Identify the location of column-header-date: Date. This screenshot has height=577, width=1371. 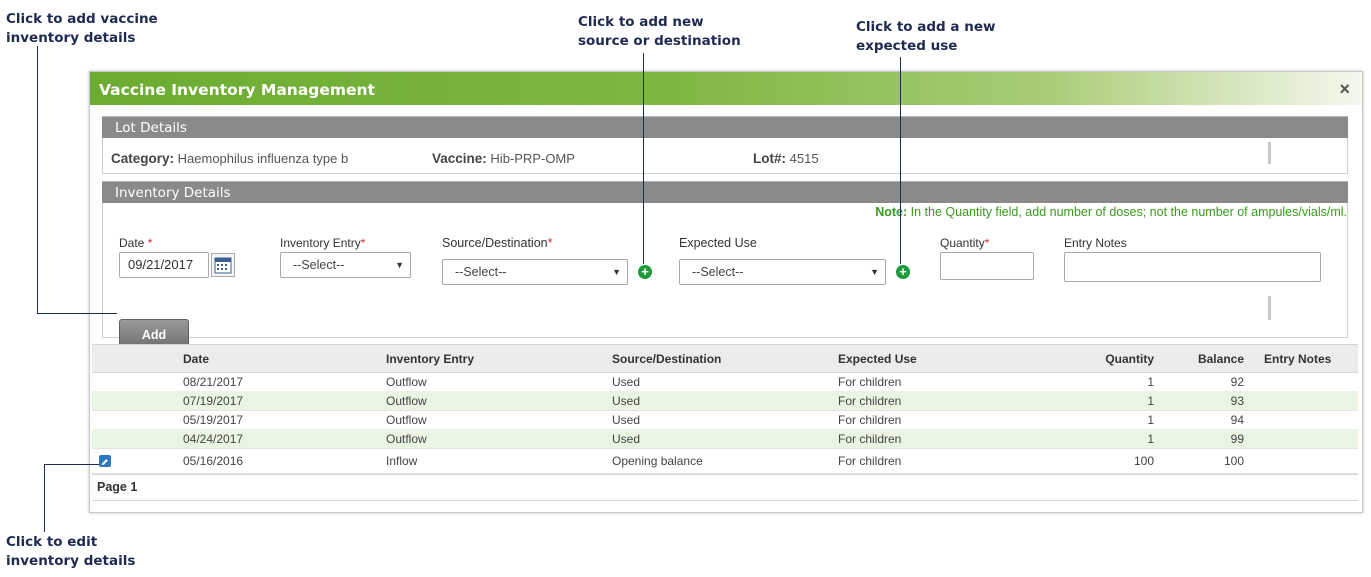
(196, 359).